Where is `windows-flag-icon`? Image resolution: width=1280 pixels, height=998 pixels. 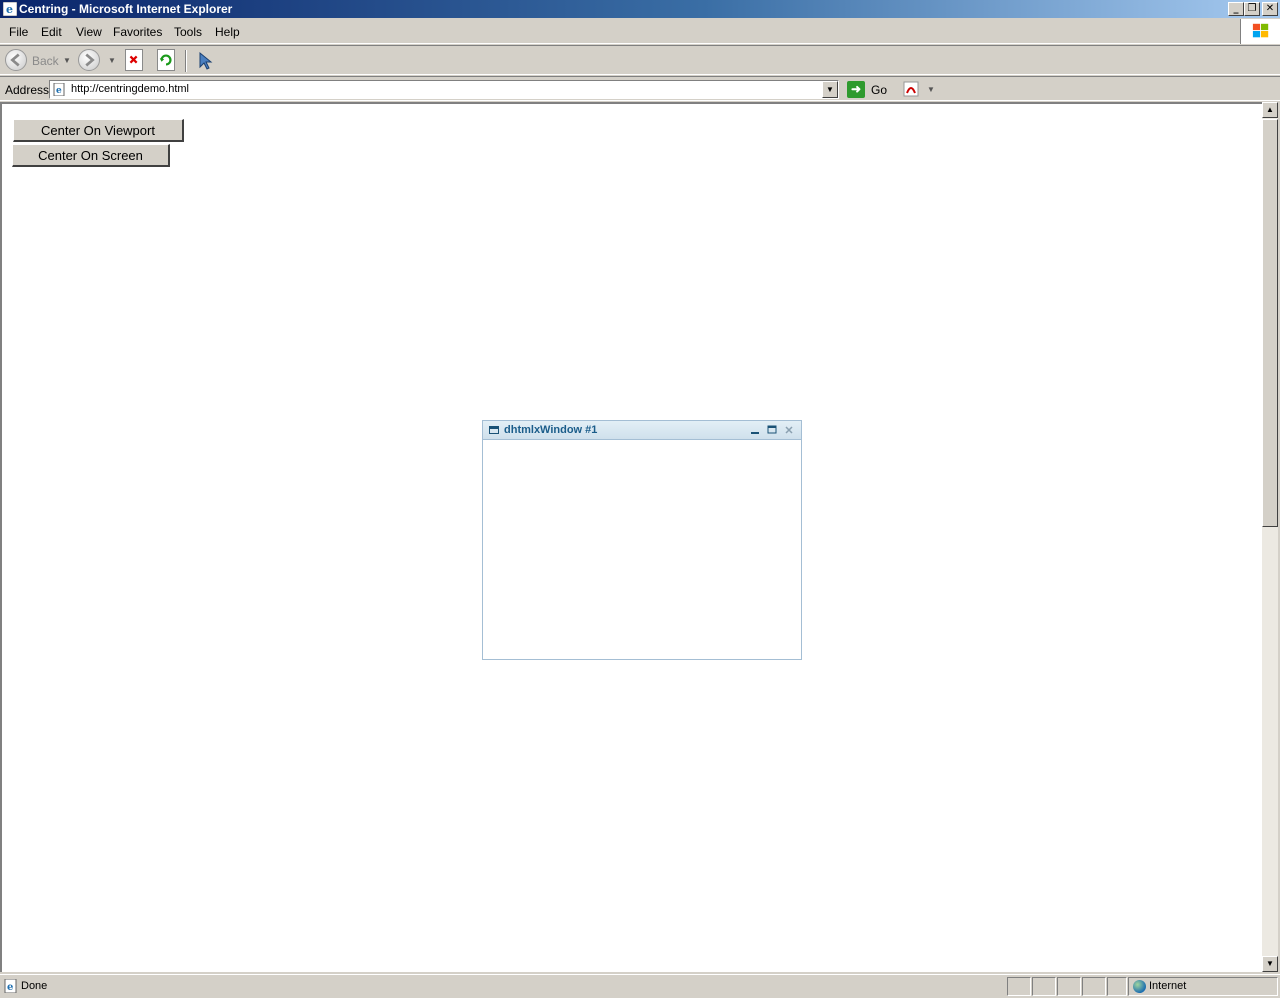 windows-flag-icon is located at coordinates (1260, 30).